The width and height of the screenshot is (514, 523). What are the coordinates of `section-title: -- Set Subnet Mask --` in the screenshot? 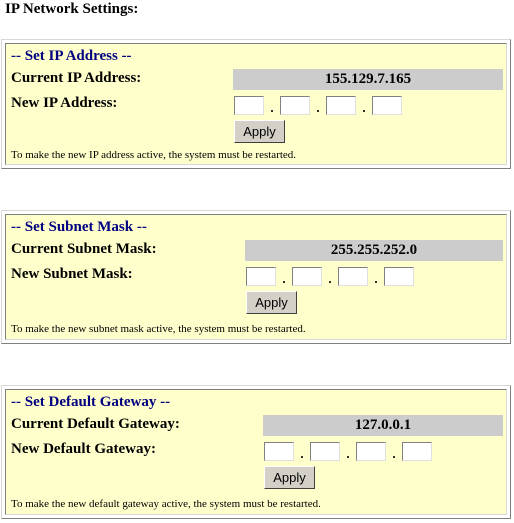 It's located at (79, 227).